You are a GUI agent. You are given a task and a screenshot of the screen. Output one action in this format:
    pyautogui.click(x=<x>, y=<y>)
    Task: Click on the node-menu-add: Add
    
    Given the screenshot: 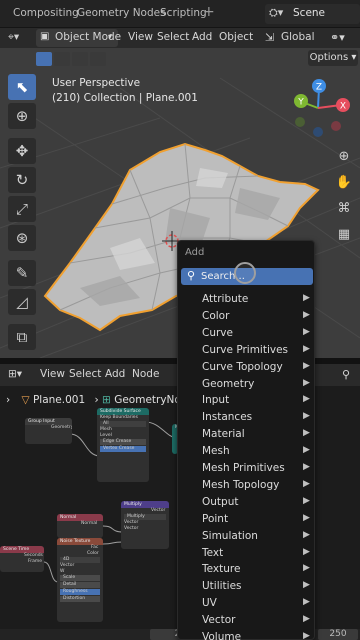 What is the action you would take?
    pyautogui.click(x=115, y=374)
    